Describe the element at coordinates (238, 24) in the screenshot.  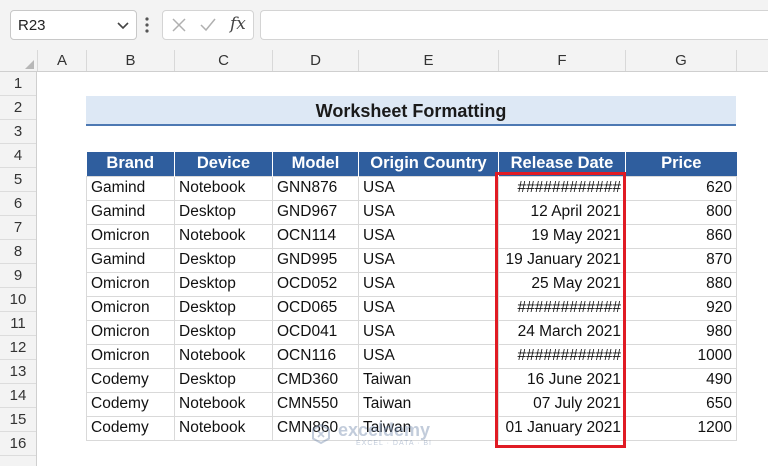
I see `insert-function-icon: fx` at that location.